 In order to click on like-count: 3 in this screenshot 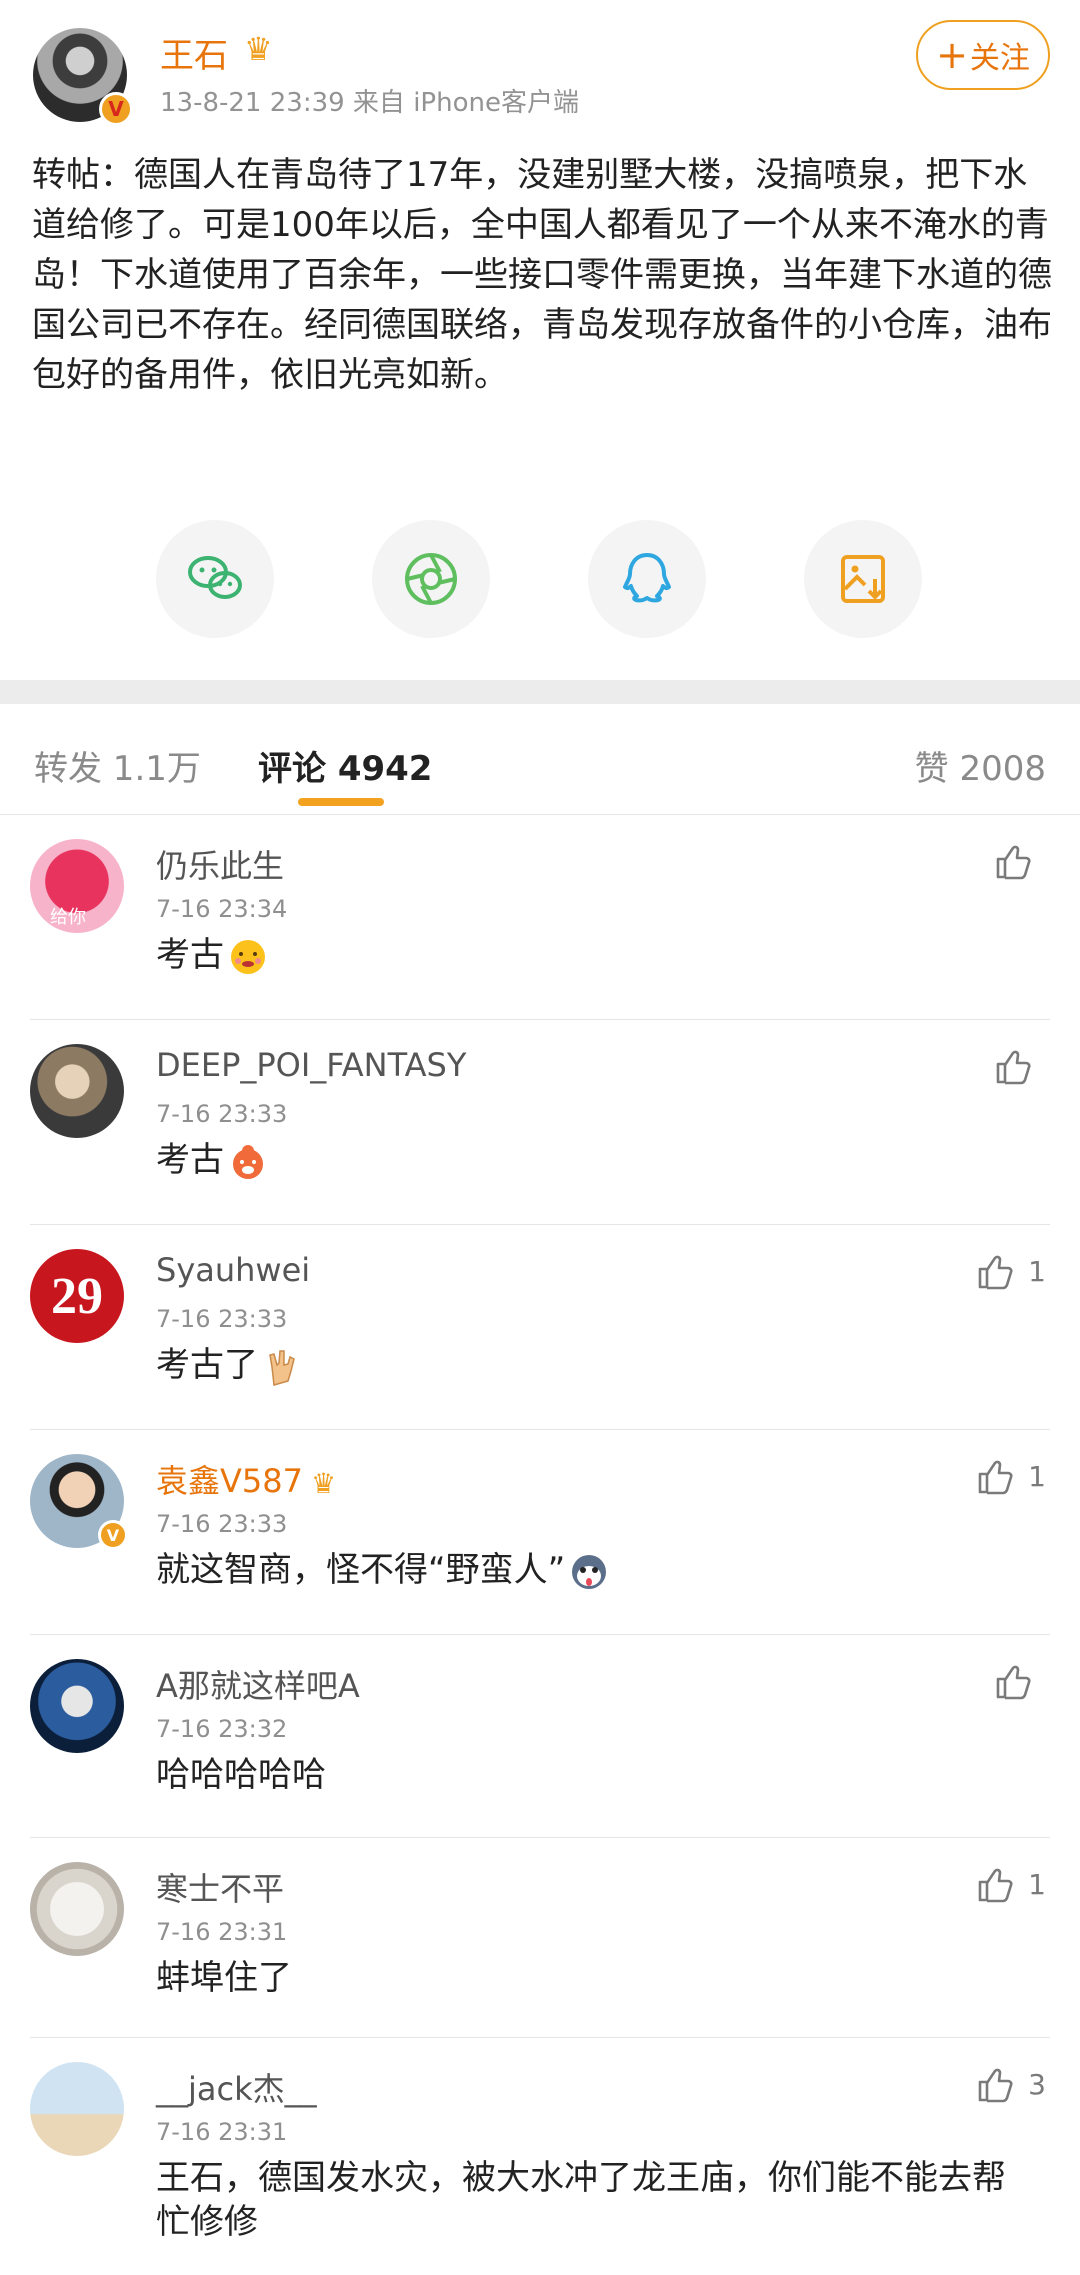, I will do `click(1037, 2084)`.